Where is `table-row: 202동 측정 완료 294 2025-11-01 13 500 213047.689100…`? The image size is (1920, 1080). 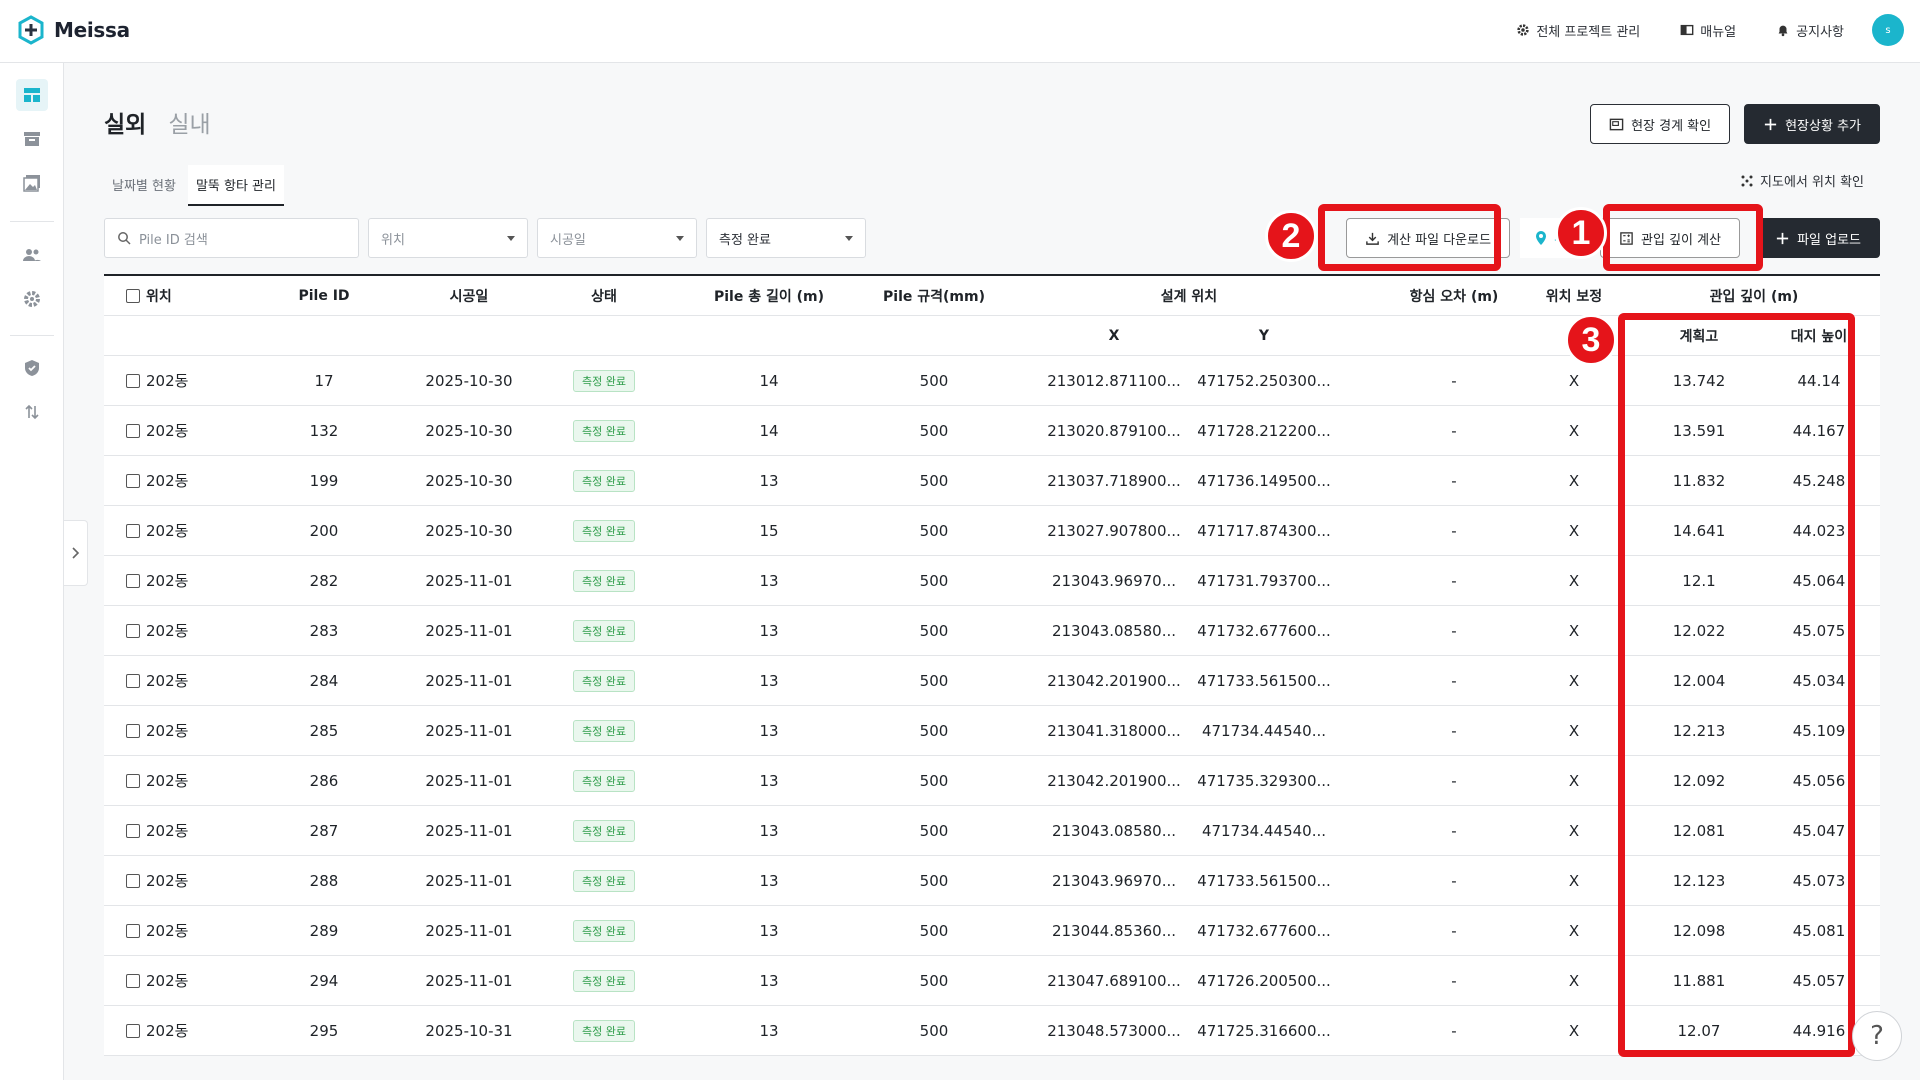
table-row: 202동 측정 완료 294 2025-11-01 13 500 213047.689100… is located at coordinates (992, 981).